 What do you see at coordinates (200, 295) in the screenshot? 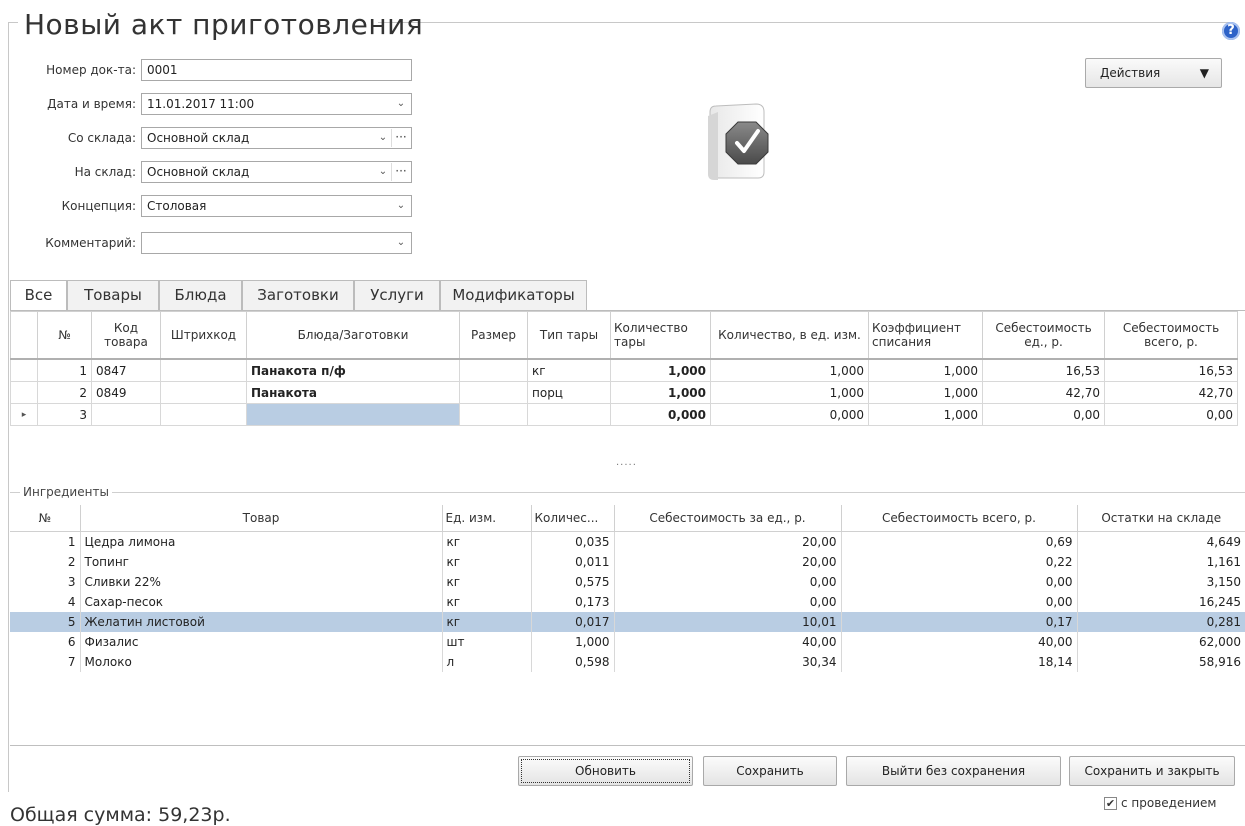
I see `tab-dishes: Блюда` at bounding box center [200, 295].